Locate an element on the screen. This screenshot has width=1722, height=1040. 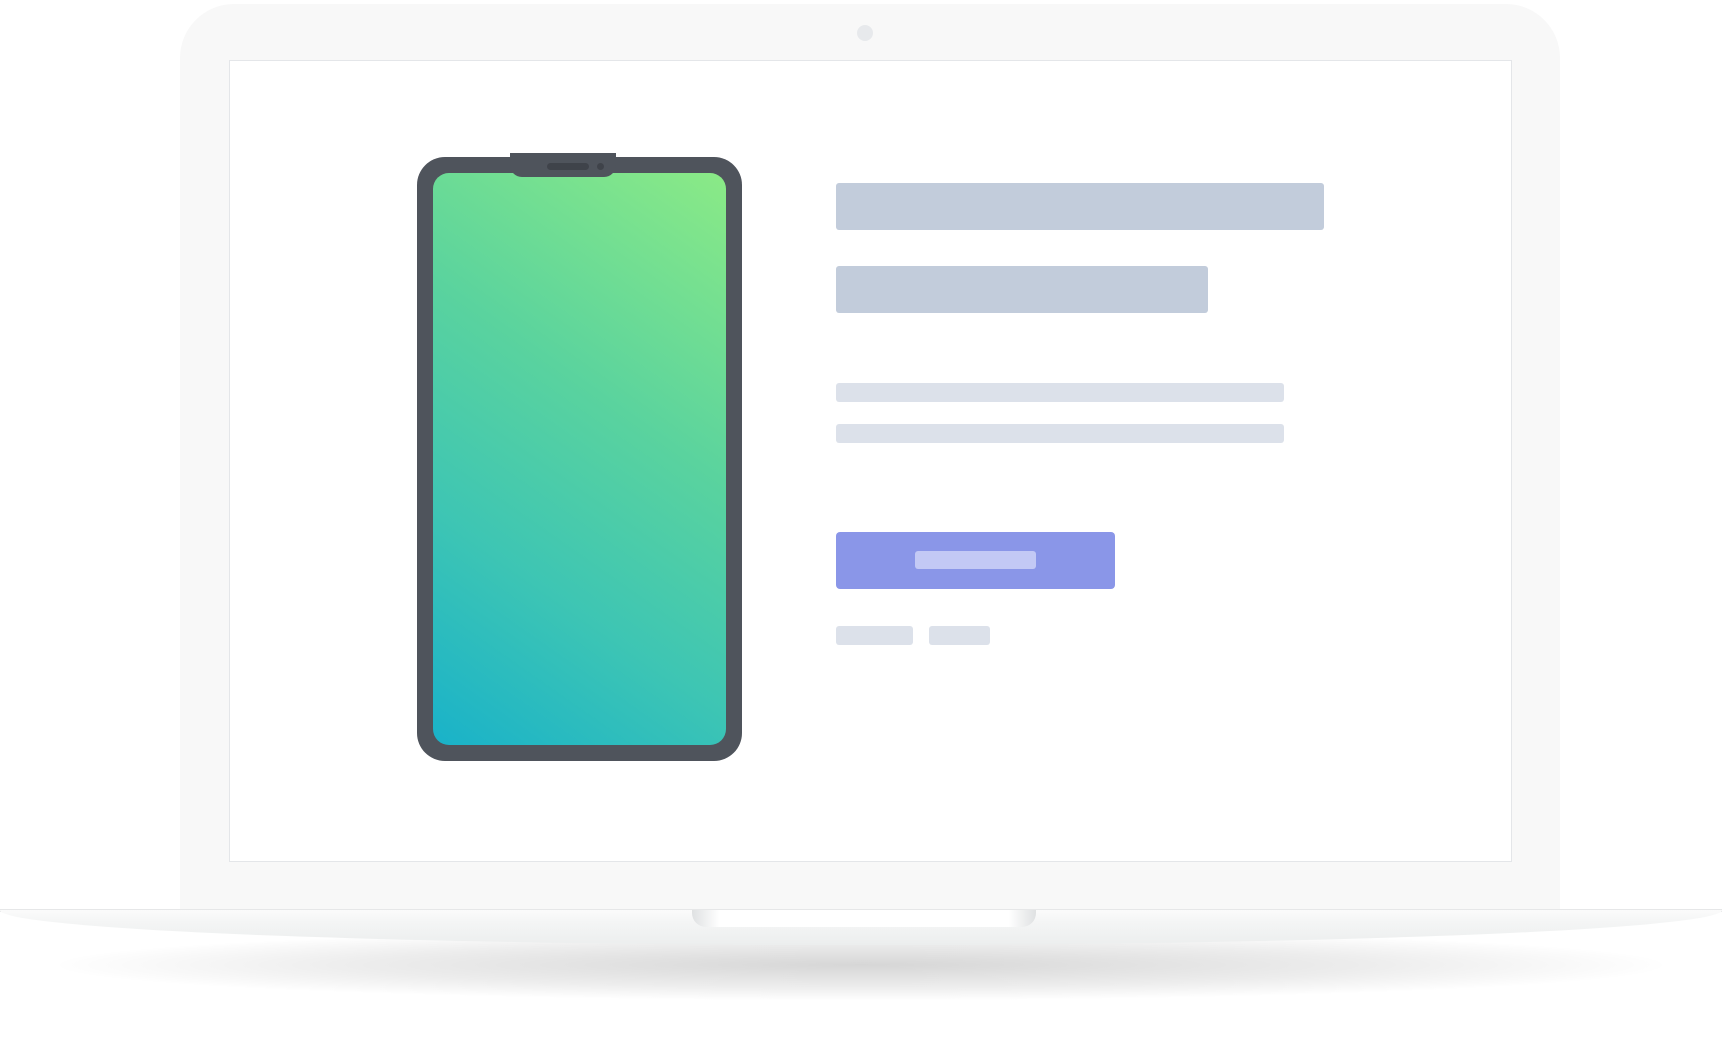
subtitle-placeholder is located at coordinates (1022, 289).